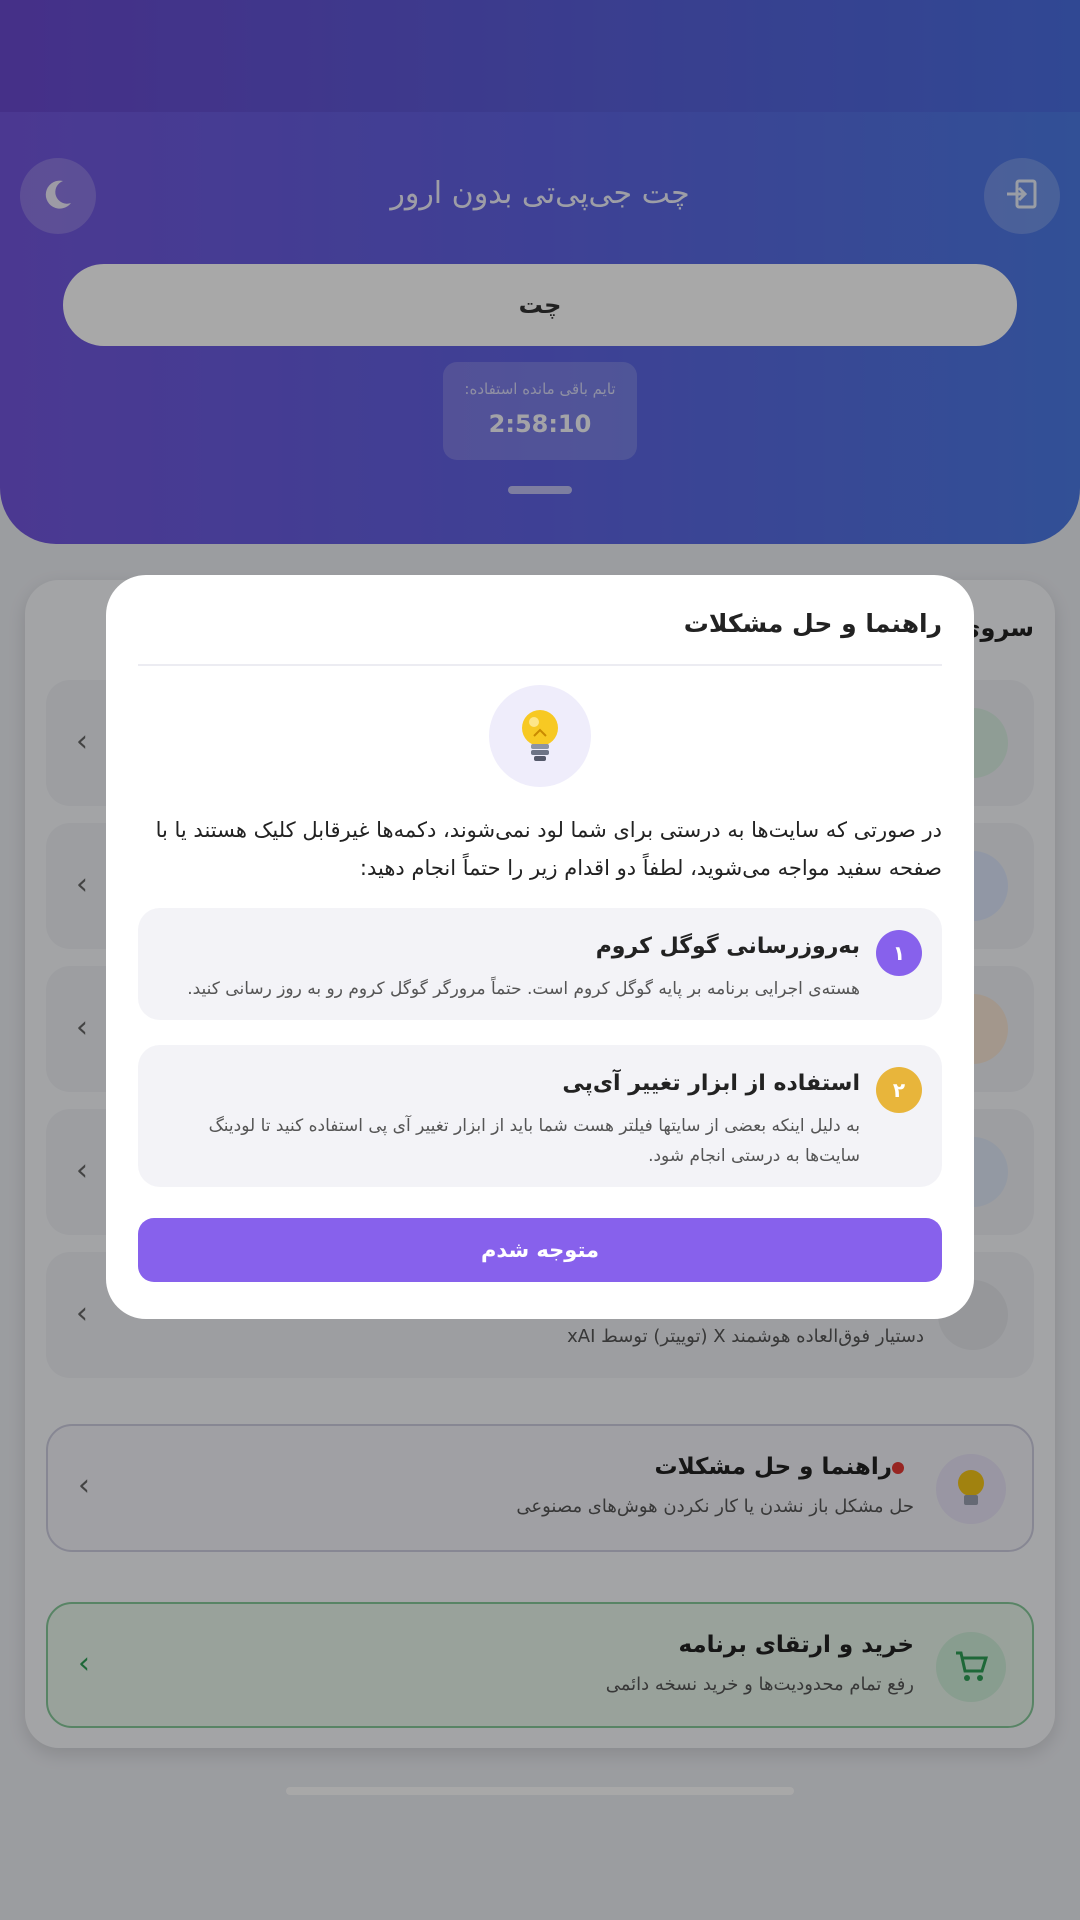 The width and height of the screenshot is (1080, 1920). What do you see at coordinates (540, 736) in the screenshot?
I see `lightbulb-icon` at bounding box center [540, 736].